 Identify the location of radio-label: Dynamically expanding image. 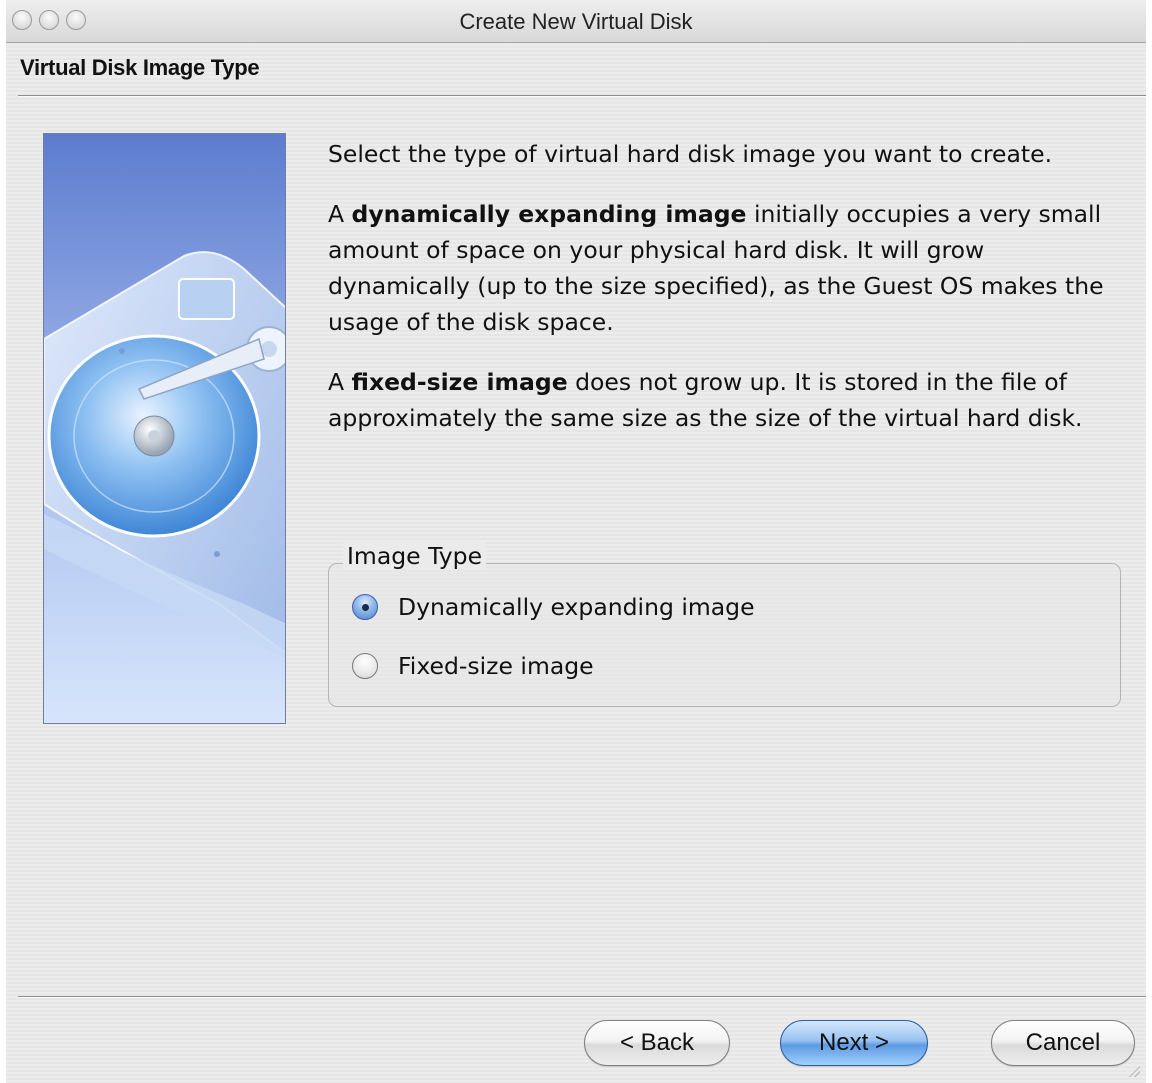
(576, 607).